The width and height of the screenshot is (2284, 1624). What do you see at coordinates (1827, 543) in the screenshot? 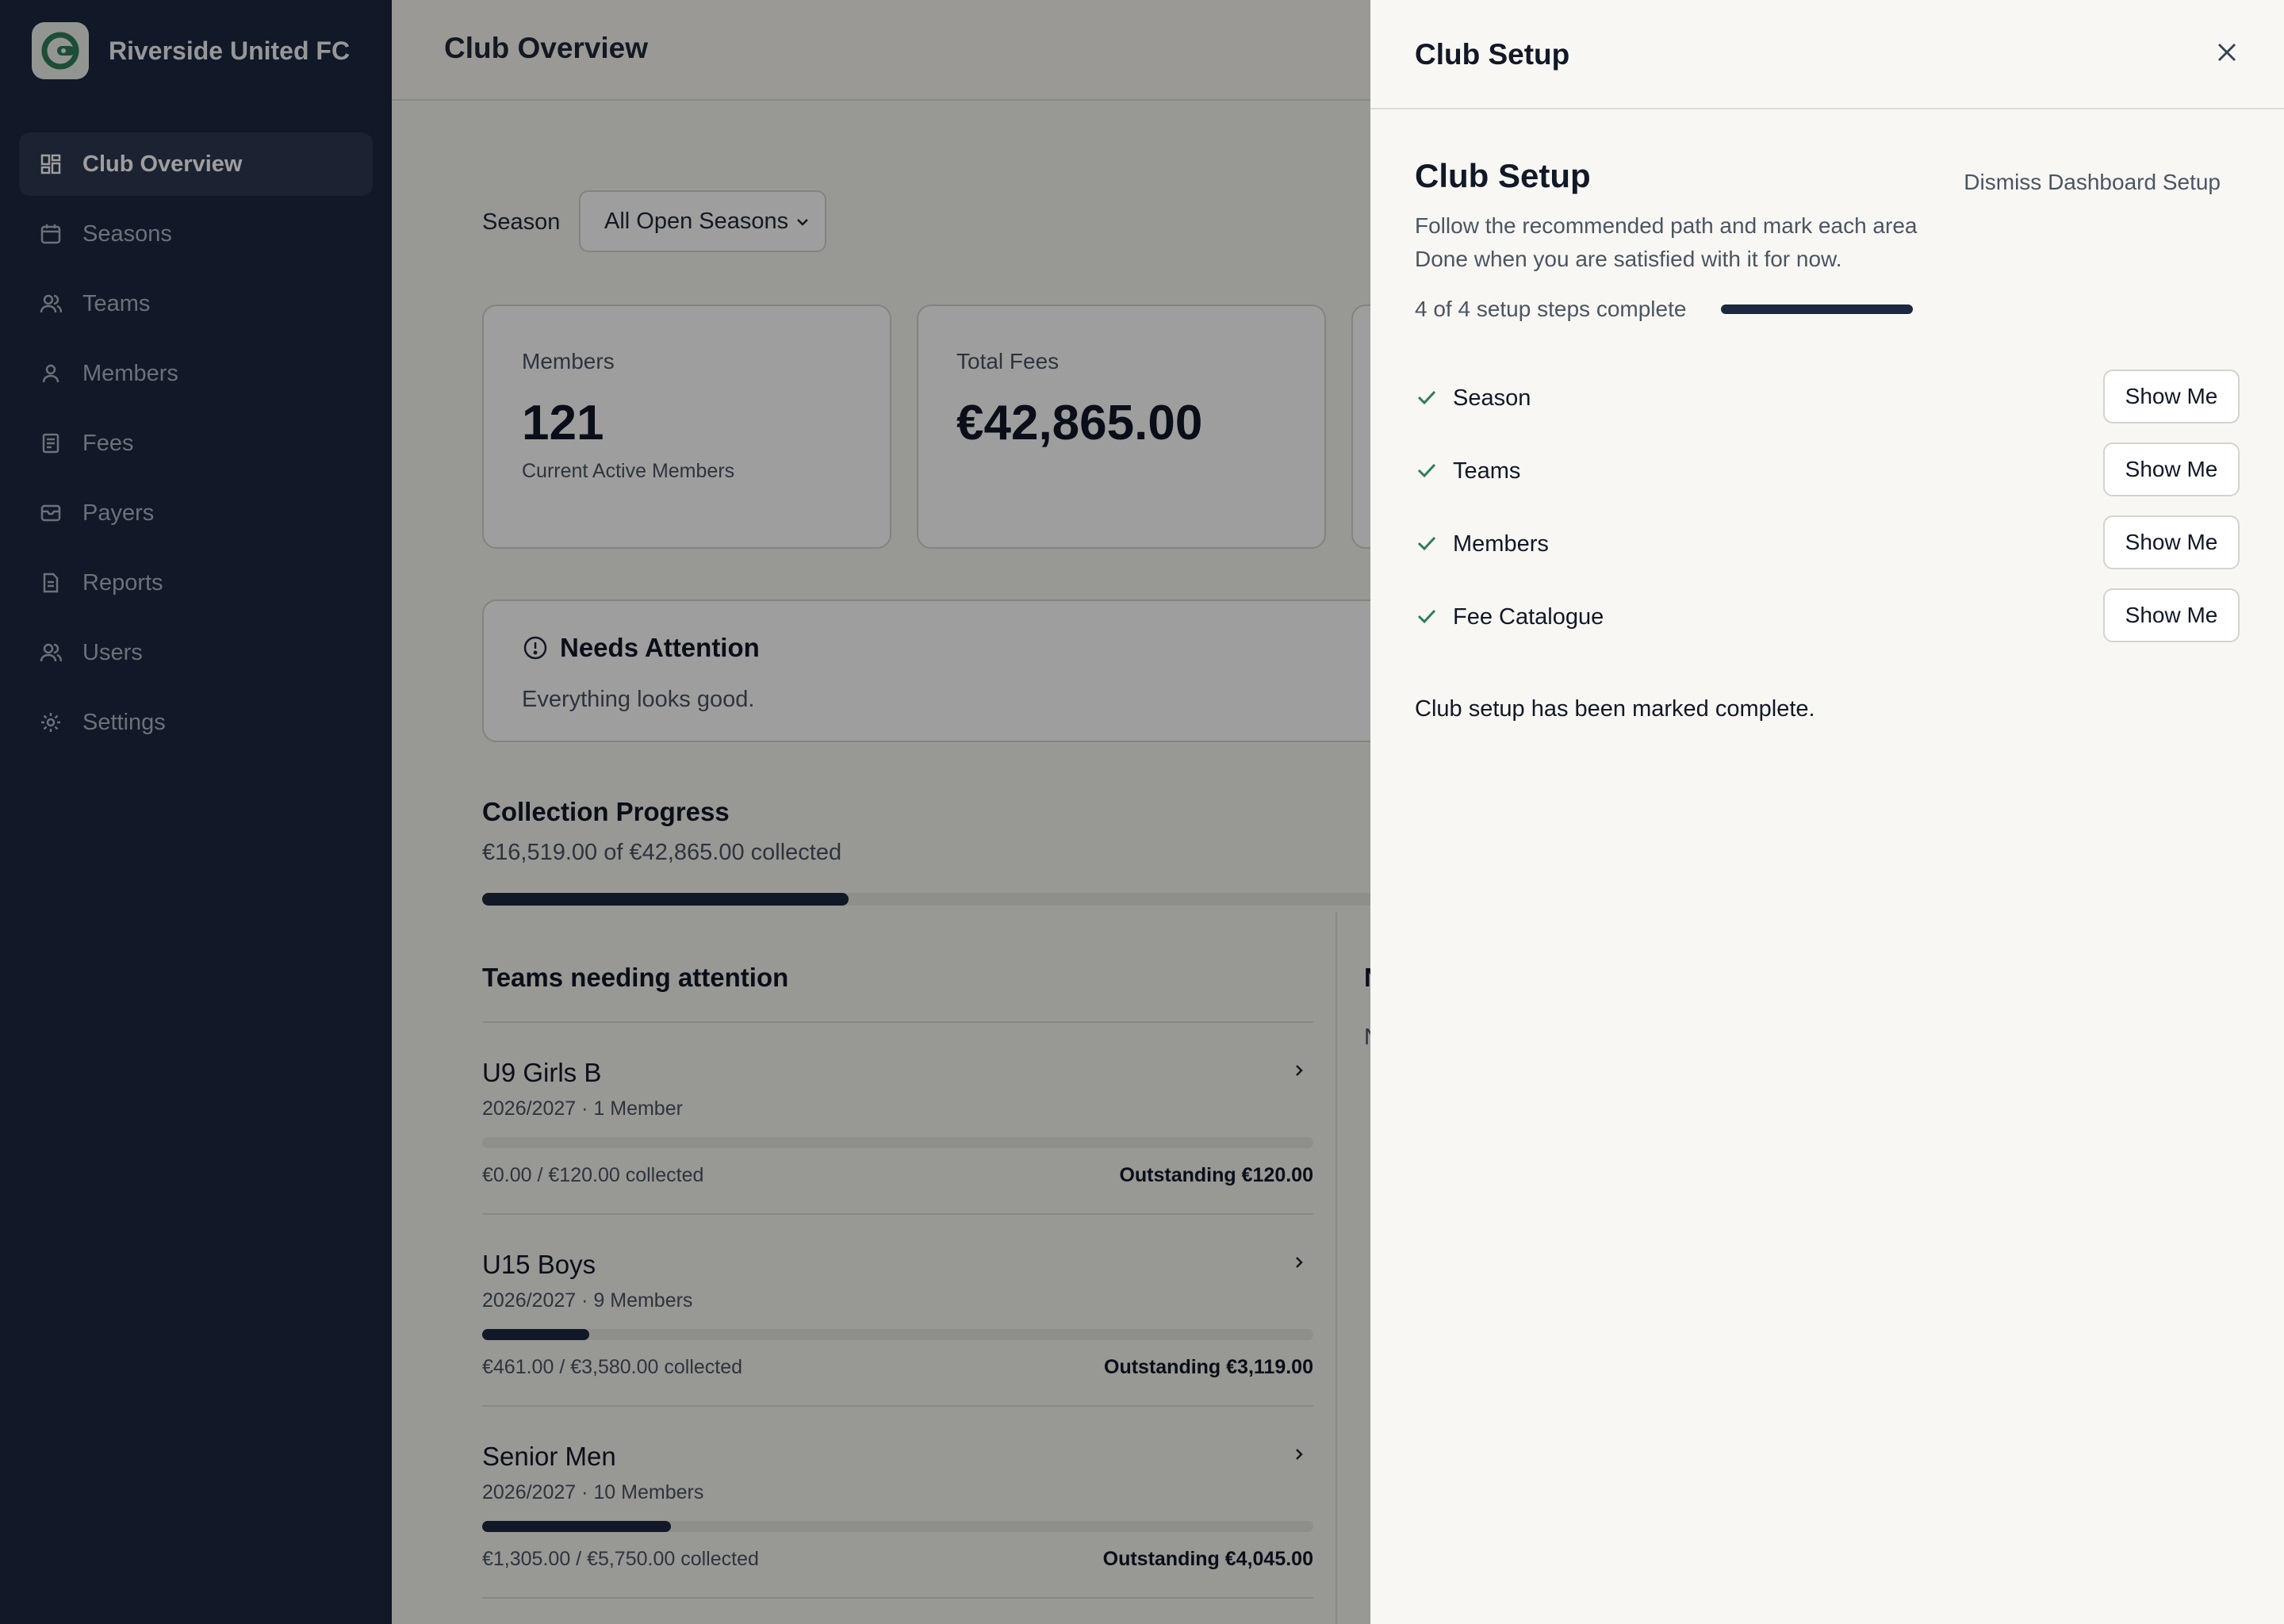
I see `setup-step-members: Members Show Me` at bounding box center [1827, 543].